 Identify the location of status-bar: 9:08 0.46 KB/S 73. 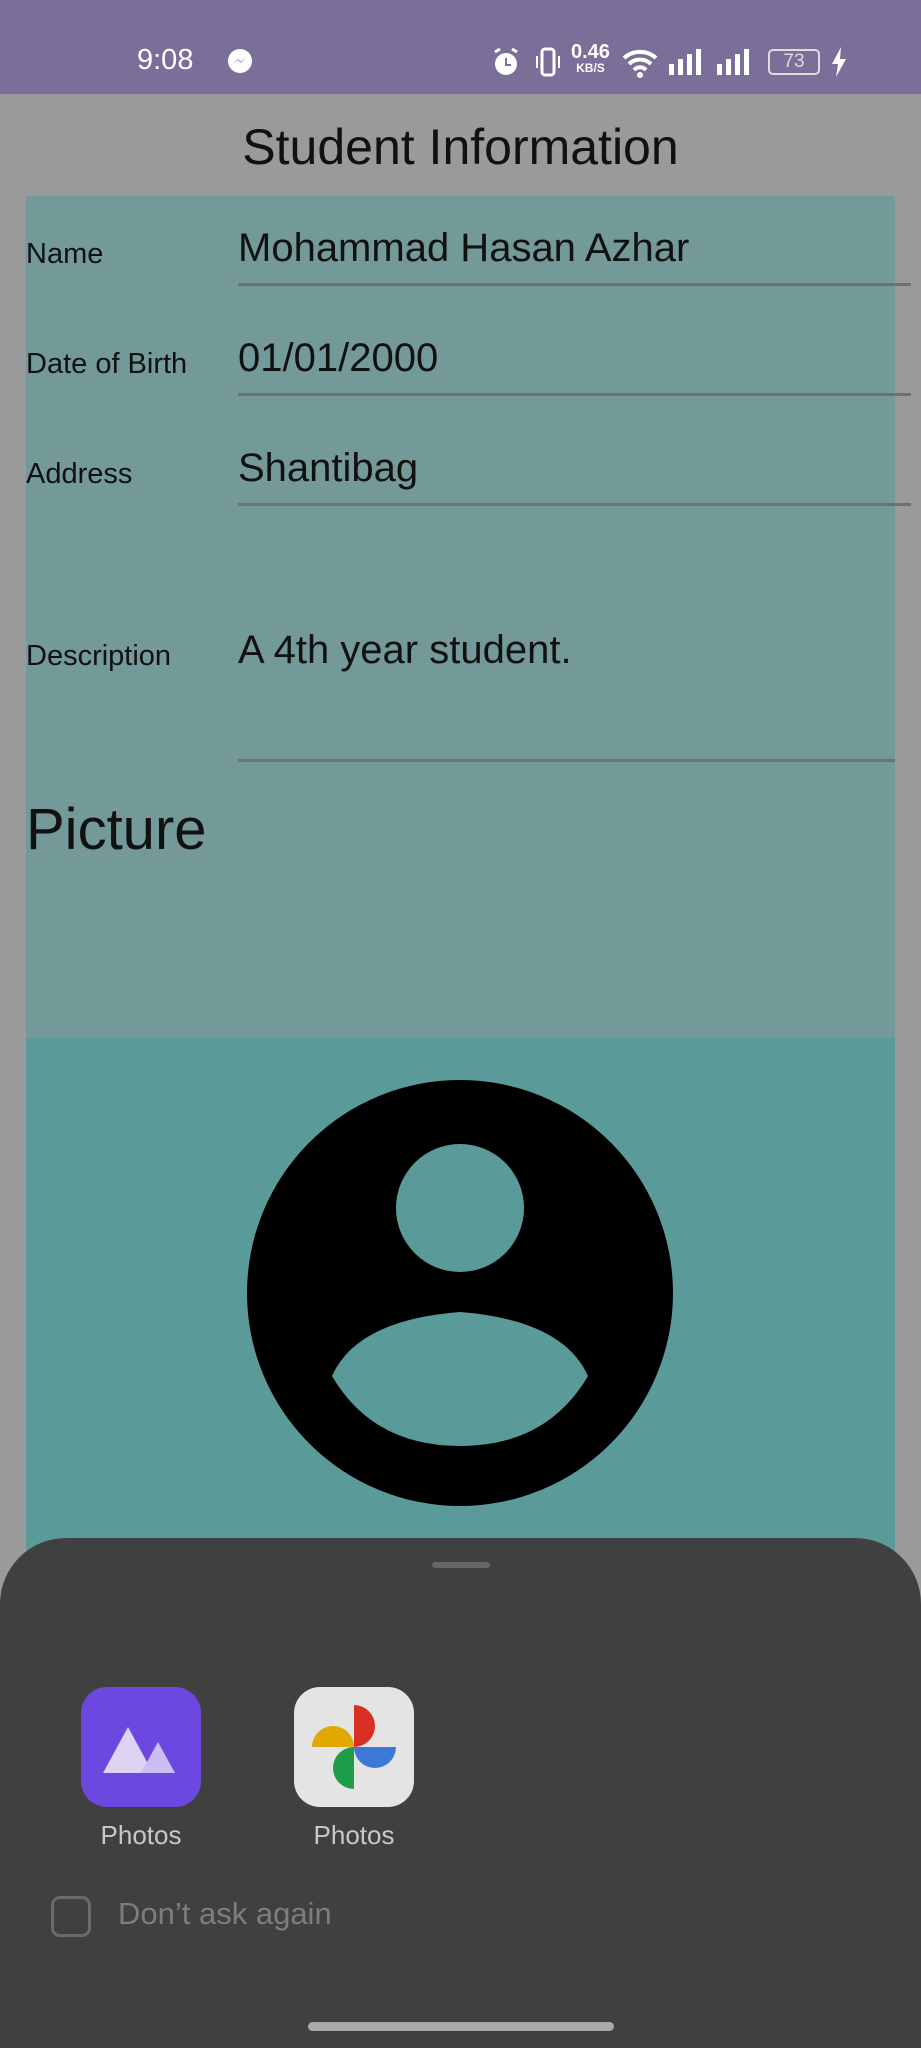
(460, 47).